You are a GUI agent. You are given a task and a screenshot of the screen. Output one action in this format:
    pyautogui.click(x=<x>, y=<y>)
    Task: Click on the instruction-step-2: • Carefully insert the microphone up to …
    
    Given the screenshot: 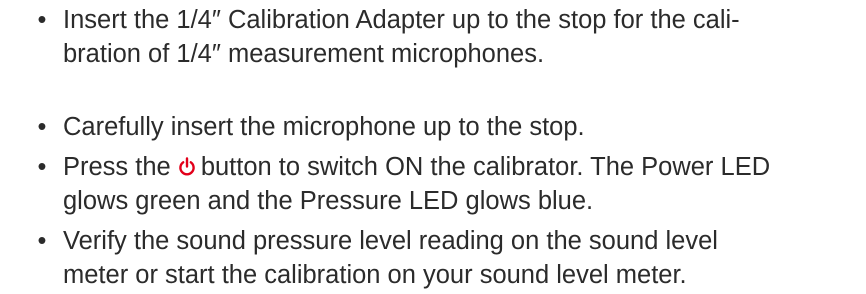 What is the action you would take?
    pyautogui.click(x=437, y=127)
    